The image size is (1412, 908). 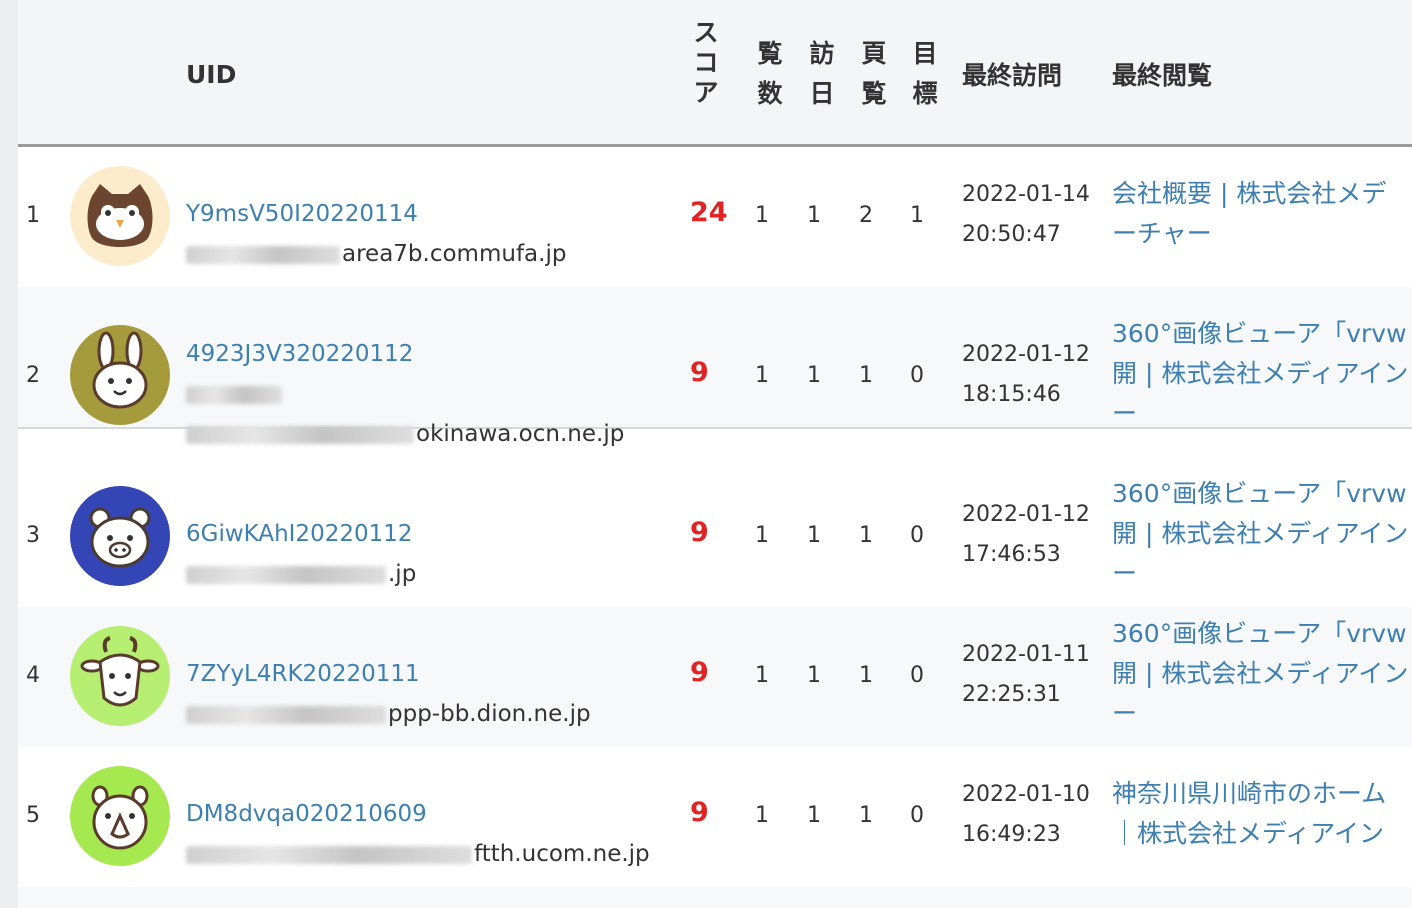 I want to click on score-column-header: ス コ ア, so click(x=706, y=63).